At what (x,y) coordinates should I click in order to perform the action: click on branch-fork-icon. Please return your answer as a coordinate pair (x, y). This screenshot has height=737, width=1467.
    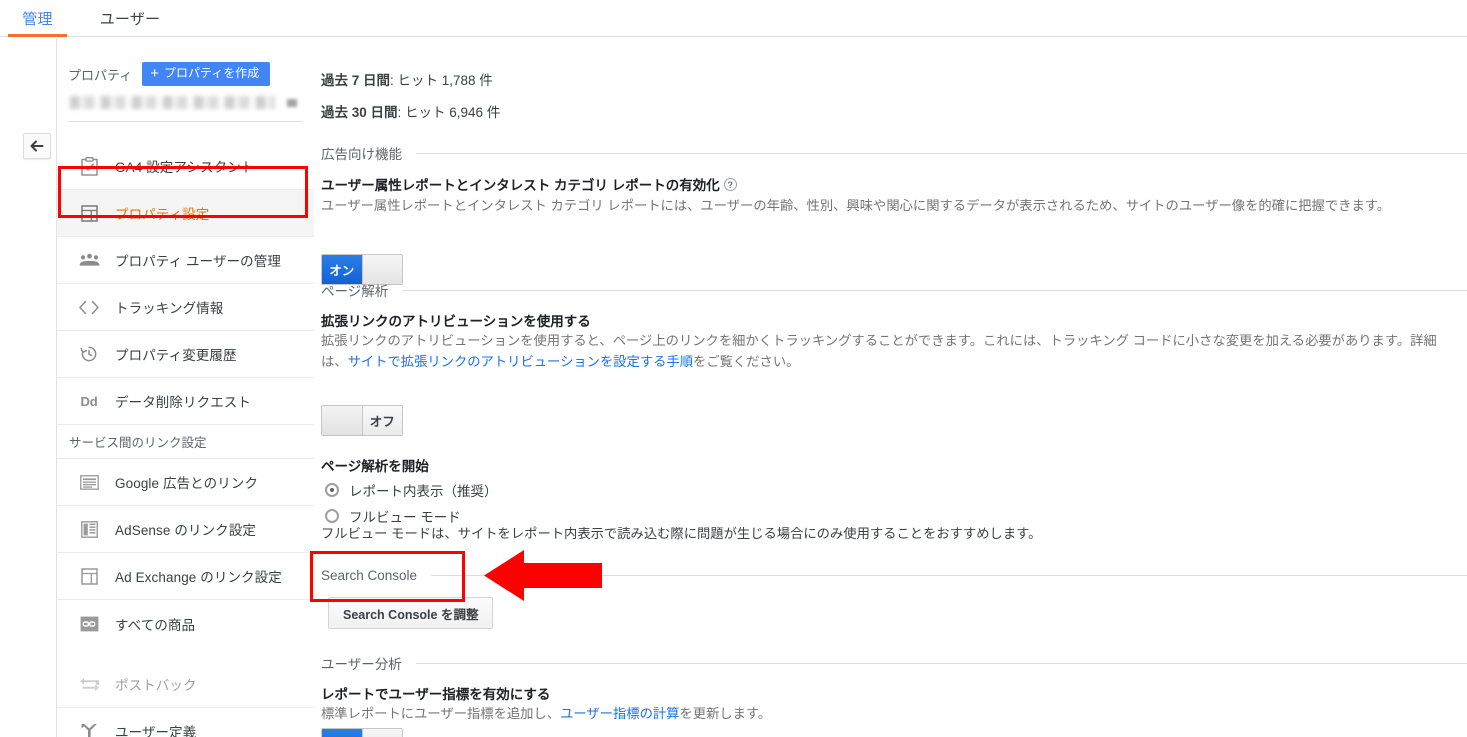
    Looking at the image, I should click on (89, 728).